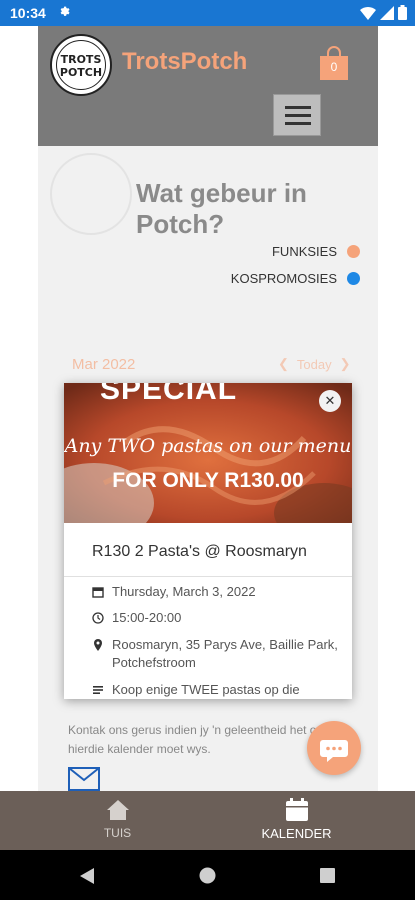 Image resolution: width=415 pixels, height=900 pixels. I want to click on event-time-text: 15:00-20:00, so click(147, 617).